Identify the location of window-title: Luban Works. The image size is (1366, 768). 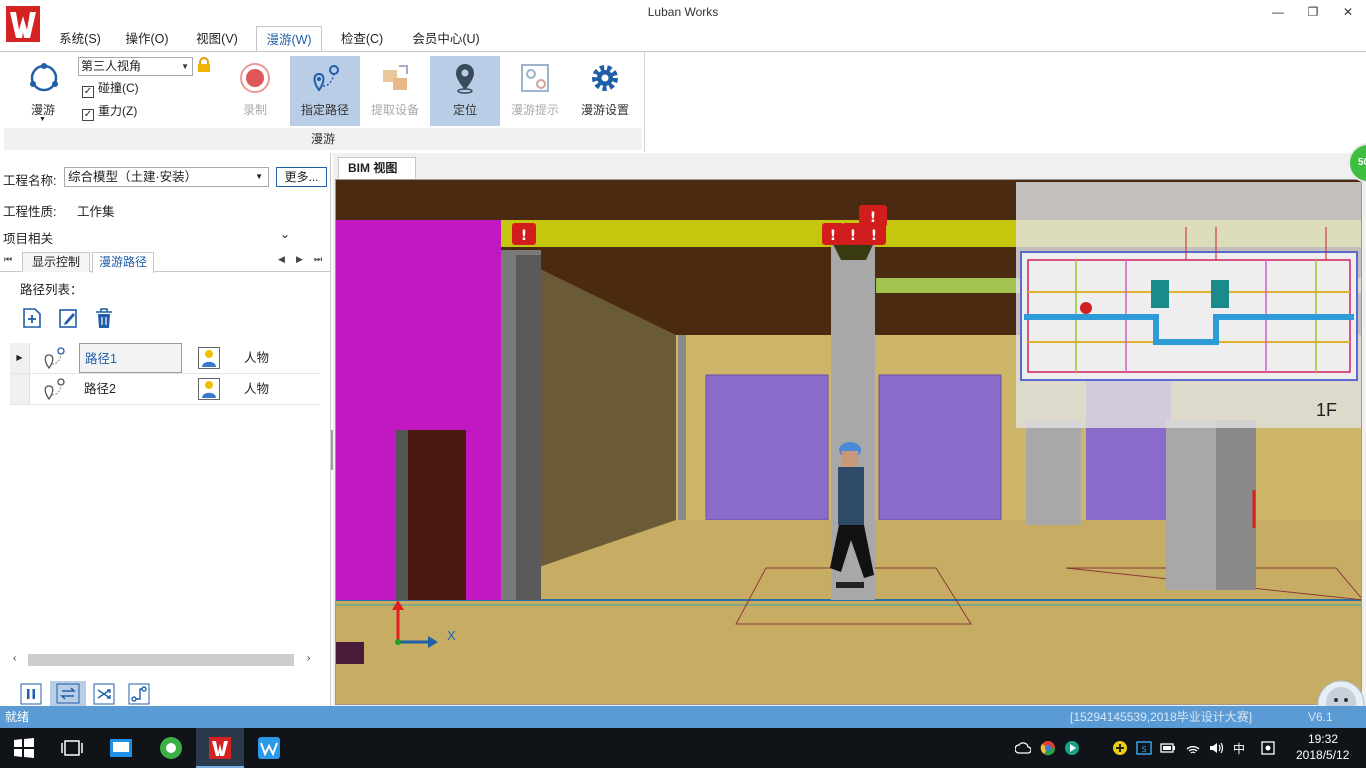
(683, 12).